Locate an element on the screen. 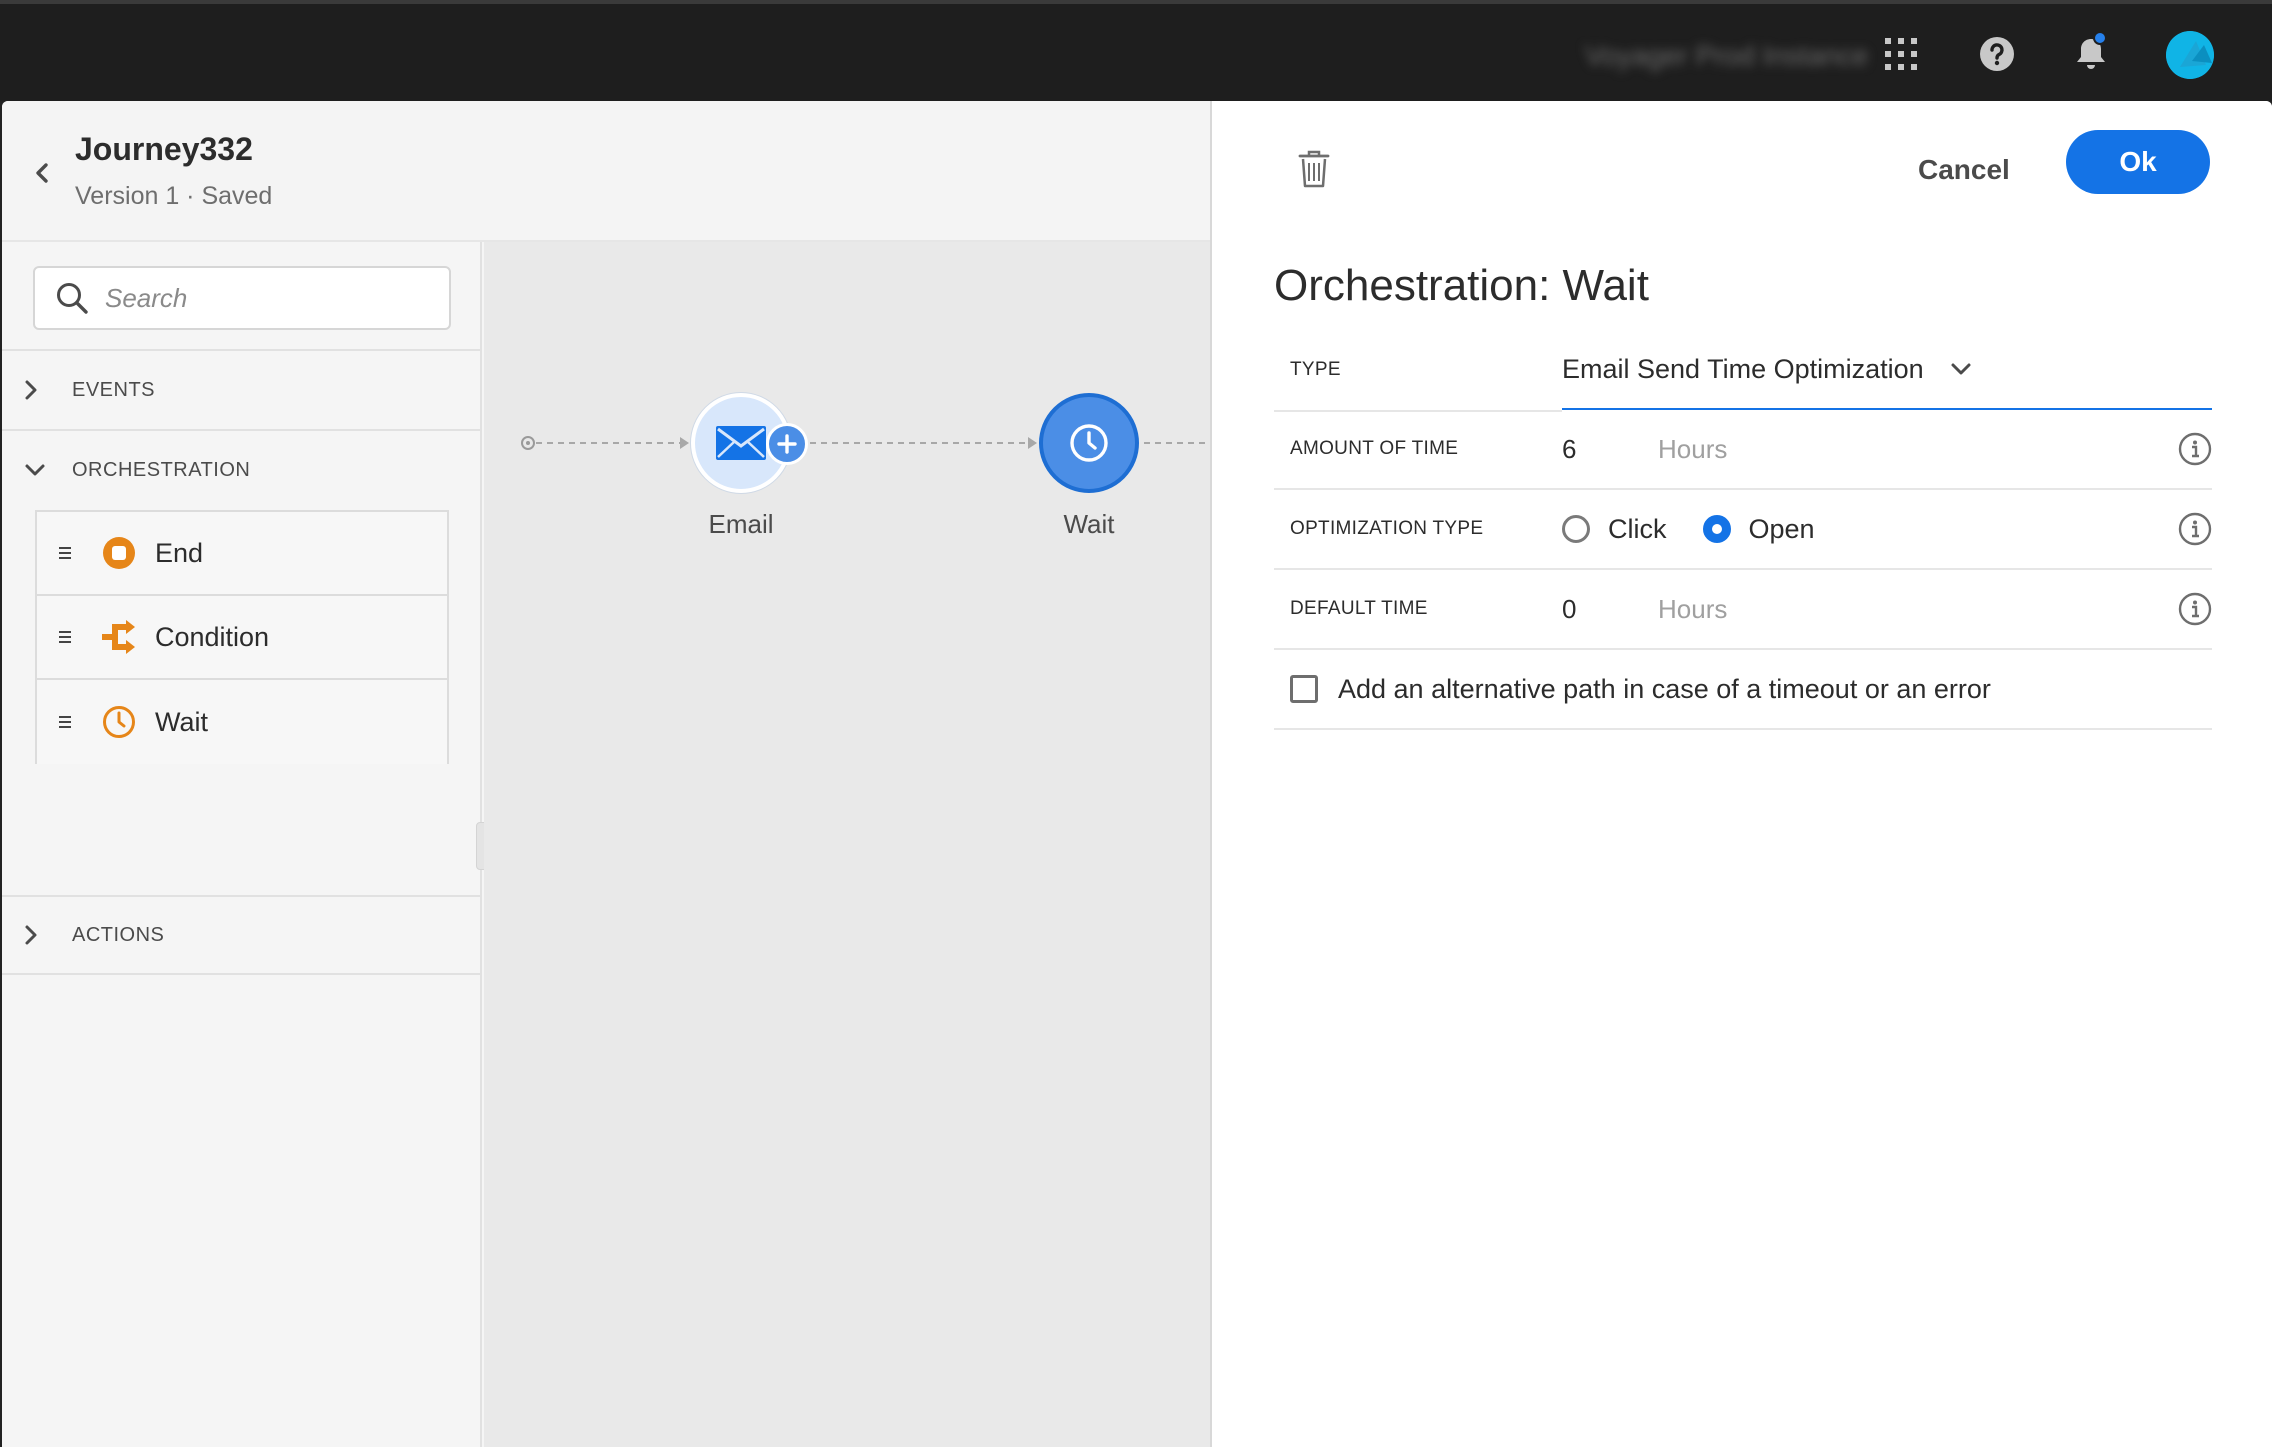 The width and height of the screenshot is (2272, 1447). delete-activity-button is located at coordinates (1314, 169).